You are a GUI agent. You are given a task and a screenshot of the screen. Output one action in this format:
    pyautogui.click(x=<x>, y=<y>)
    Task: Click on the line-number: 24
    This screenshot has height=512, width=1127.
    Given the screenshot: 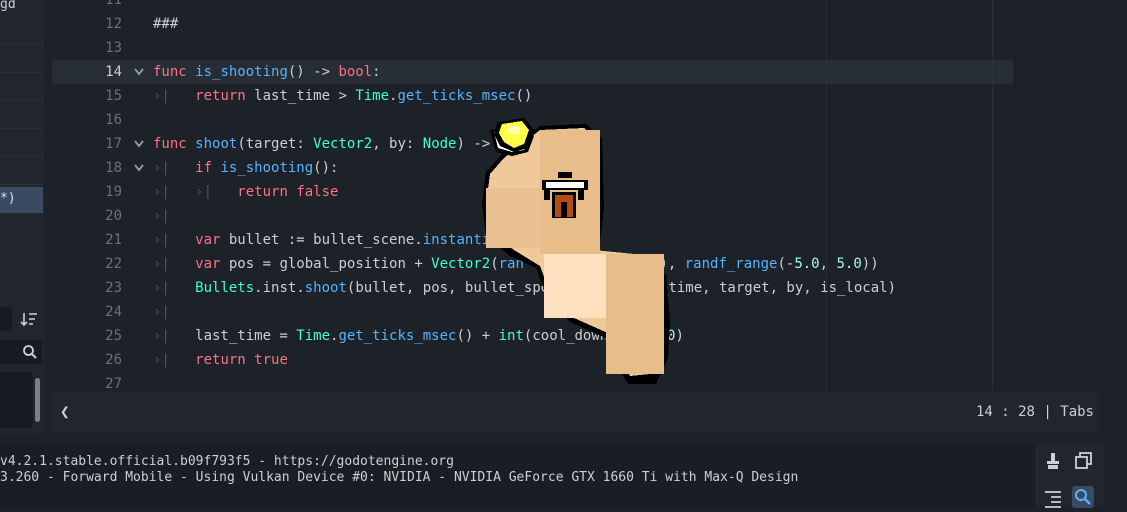 What is the action you would take?
    pyautogui.click(x=113, y=312)
    